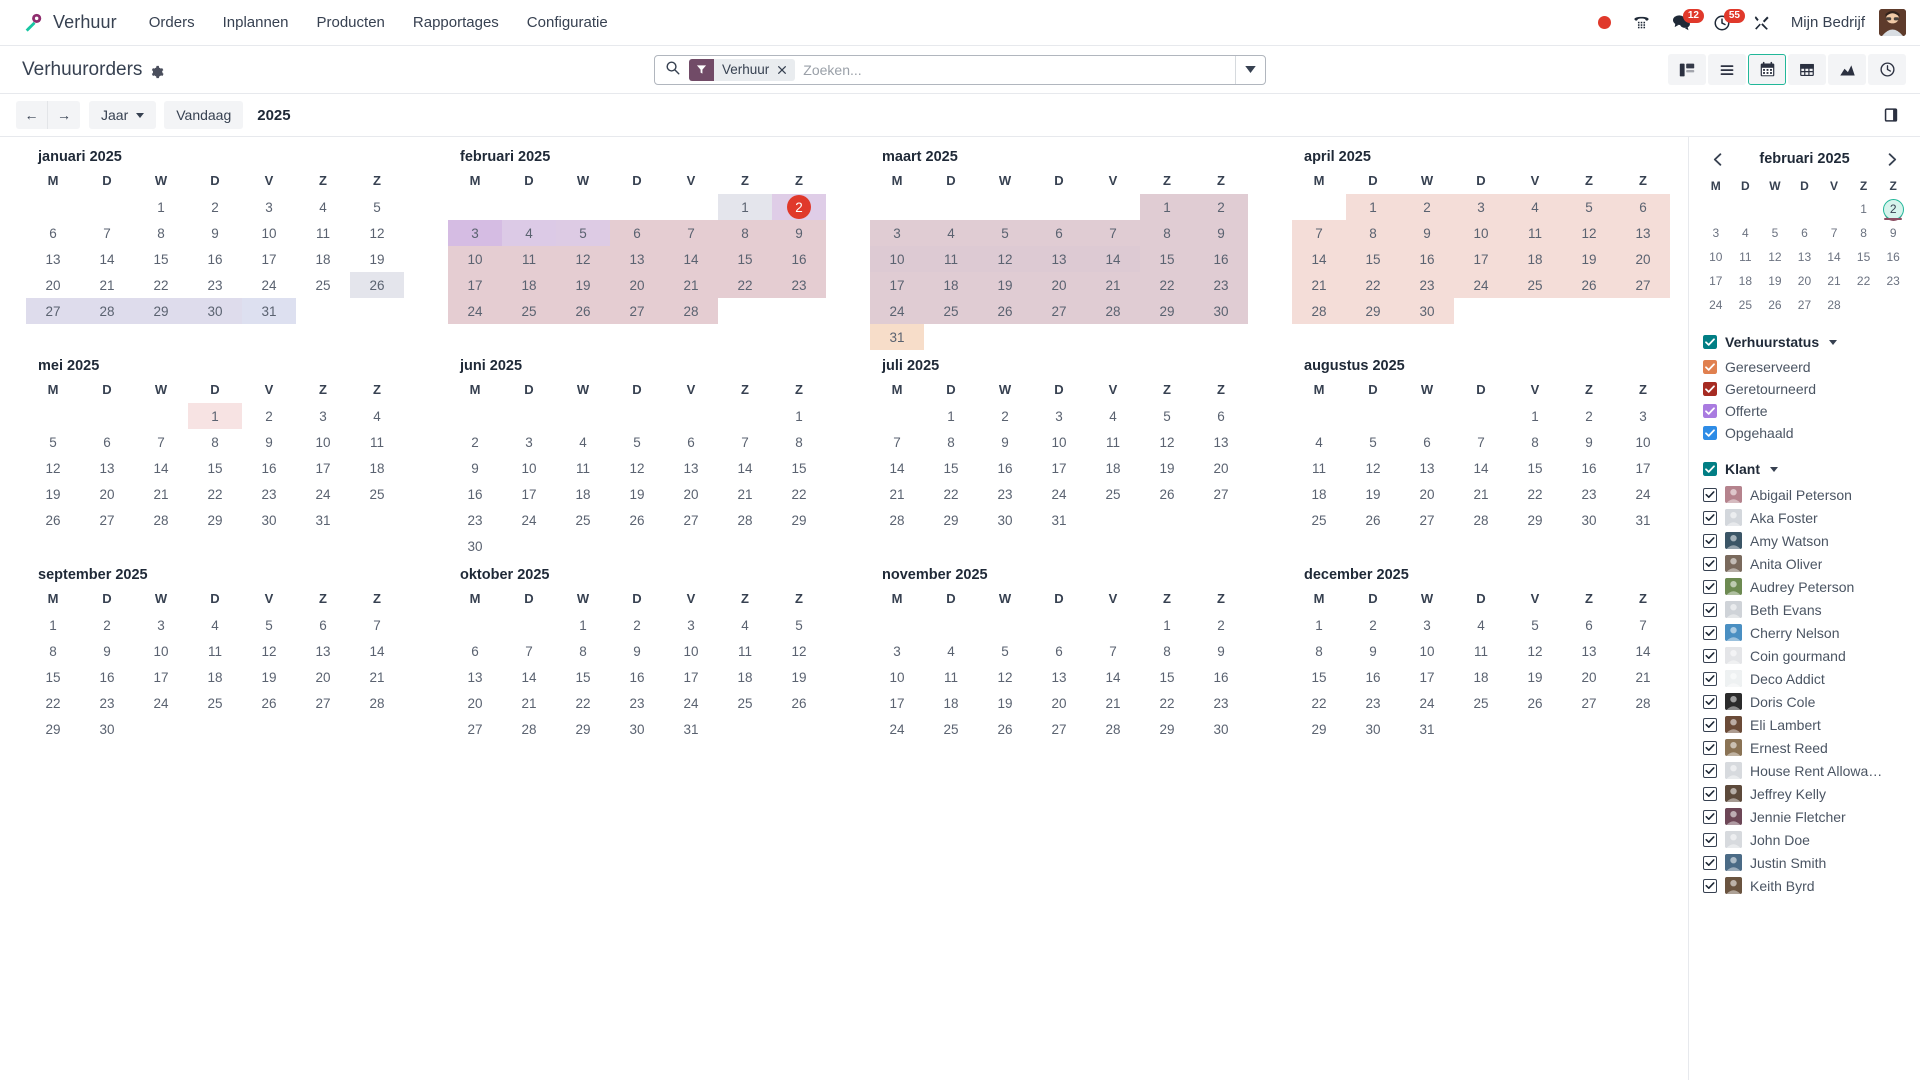 The image size is (1920, 1080). I want to click on prev-period-button: ←, so click(32, 115).